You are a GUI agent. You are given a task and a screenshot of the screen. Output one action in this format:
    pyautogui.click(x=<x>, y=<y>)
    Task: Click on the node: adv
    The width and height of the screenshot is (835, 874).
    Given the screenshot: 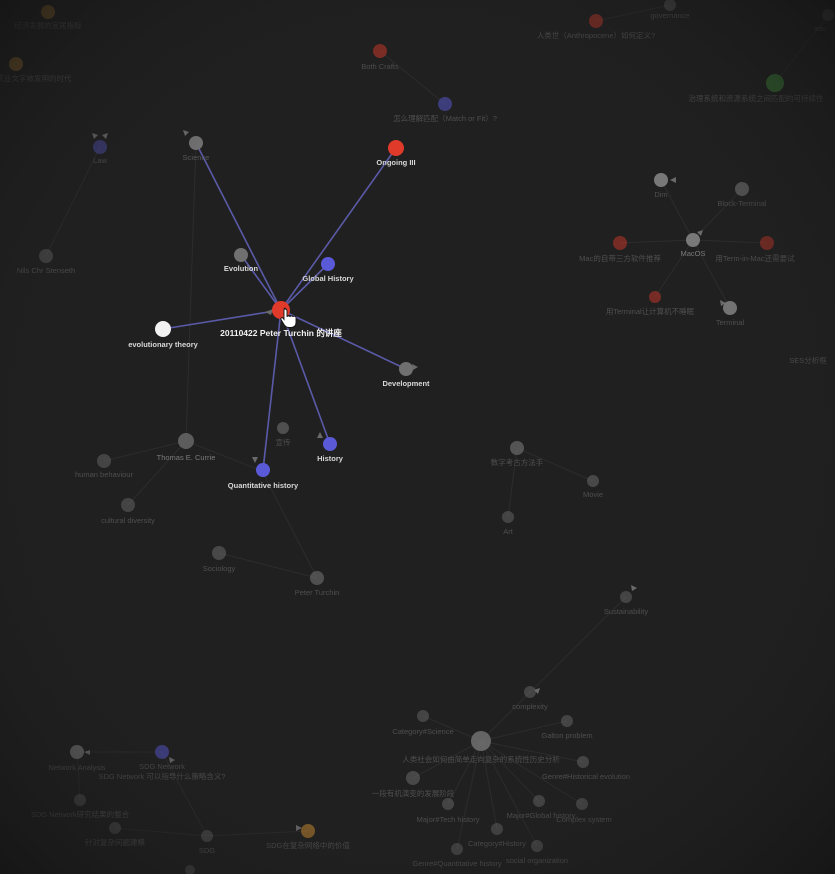 What is the action you would take?
    pyautogui.click(x=824, y=21)
    